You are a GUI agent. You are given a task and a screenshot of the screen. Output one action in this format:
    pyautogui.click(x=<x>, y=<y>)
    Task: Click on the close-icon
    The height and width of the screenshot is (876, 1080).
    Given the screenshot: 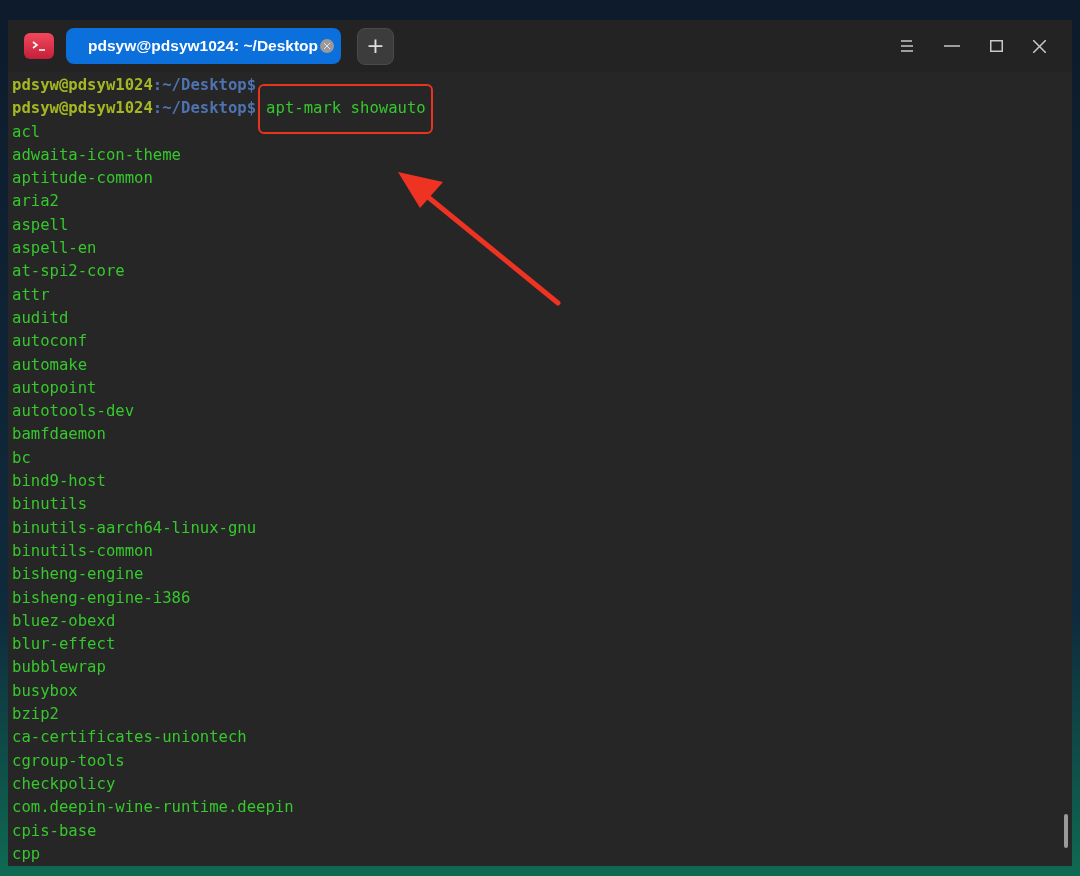 What is the action you would take?
    pyautogui.click(x=1039, y=46)
    